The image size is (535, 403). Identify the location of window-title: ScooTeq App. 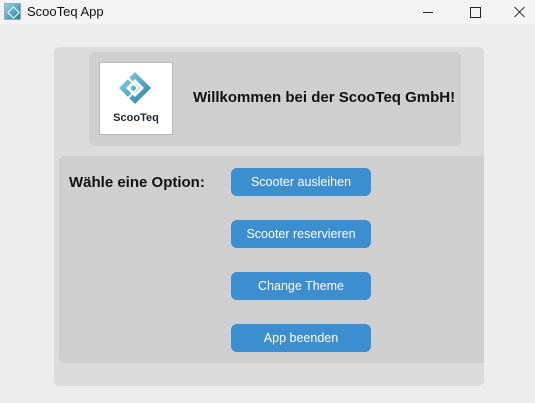
(65, 11).